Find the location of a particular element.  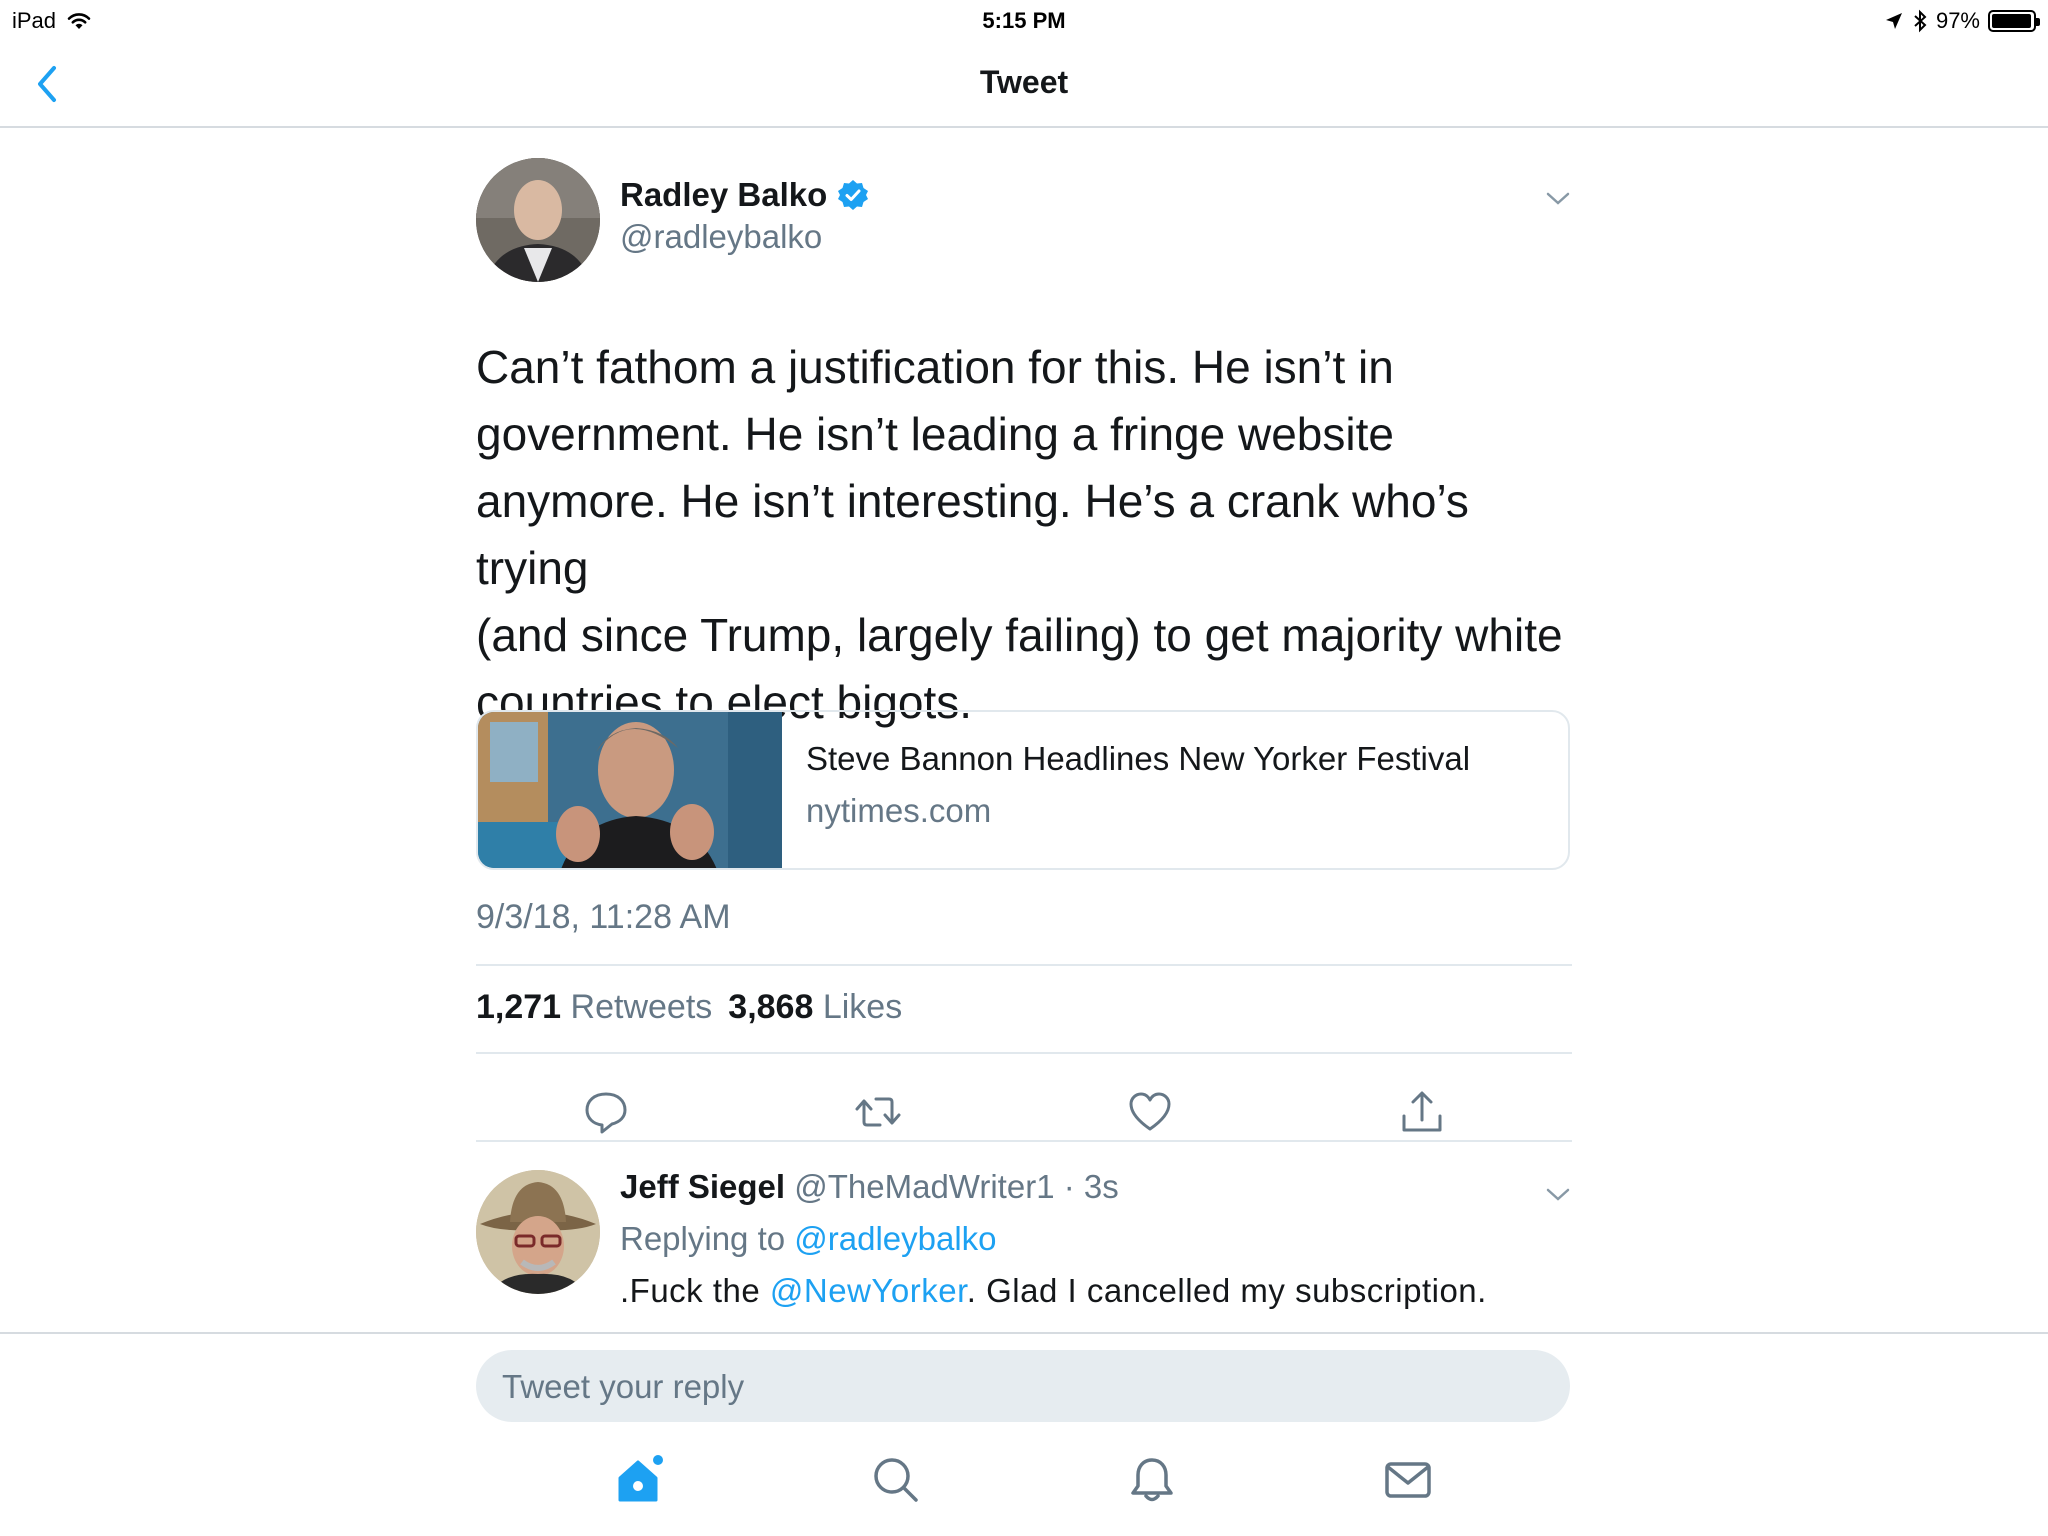

bluetooth-icon is located at coordinates (1920, 21).